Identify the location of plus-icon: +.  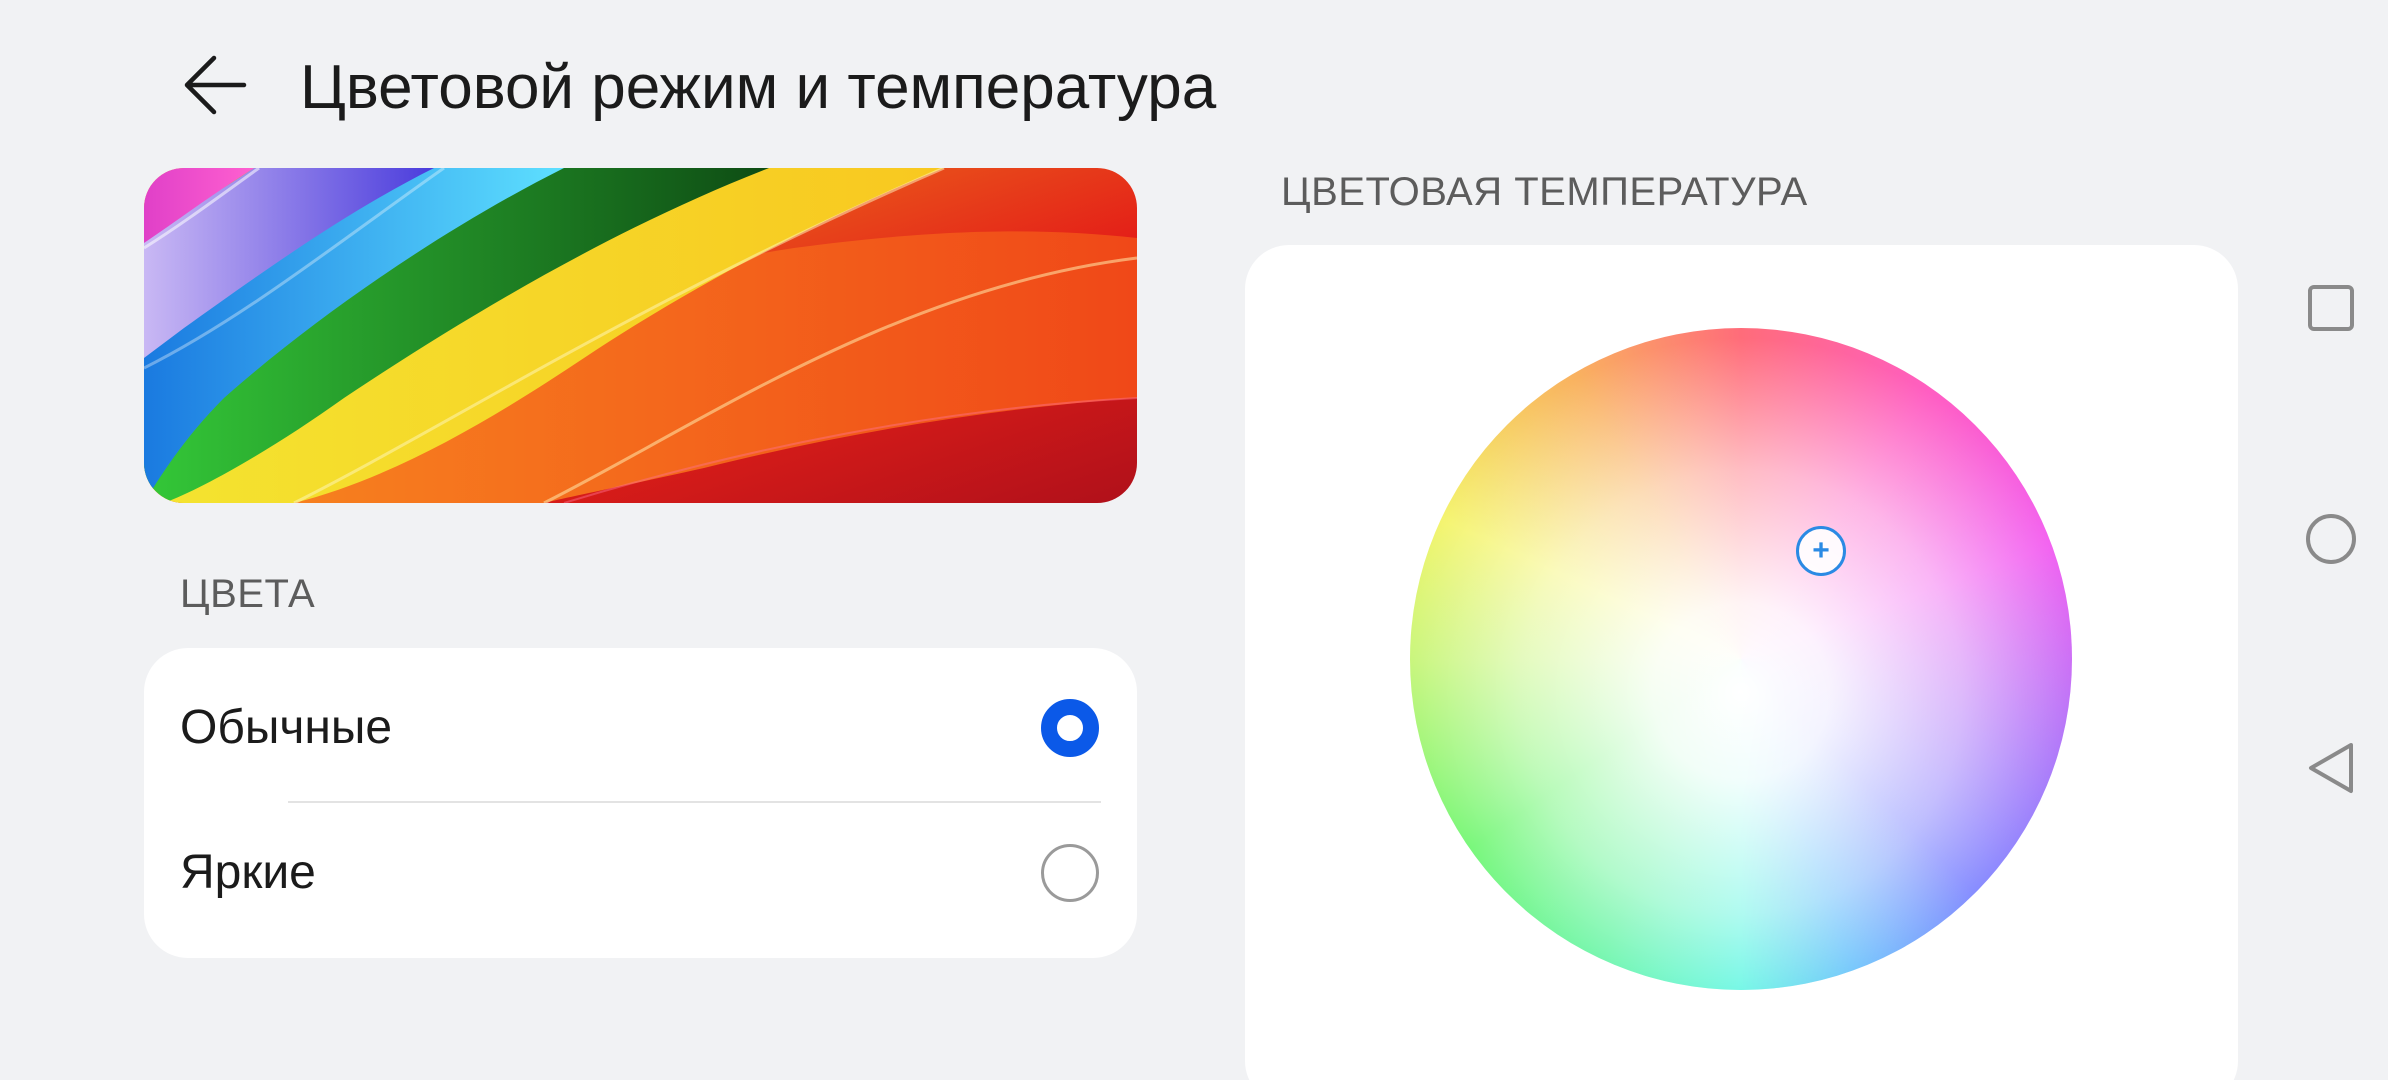
(1821, 550).